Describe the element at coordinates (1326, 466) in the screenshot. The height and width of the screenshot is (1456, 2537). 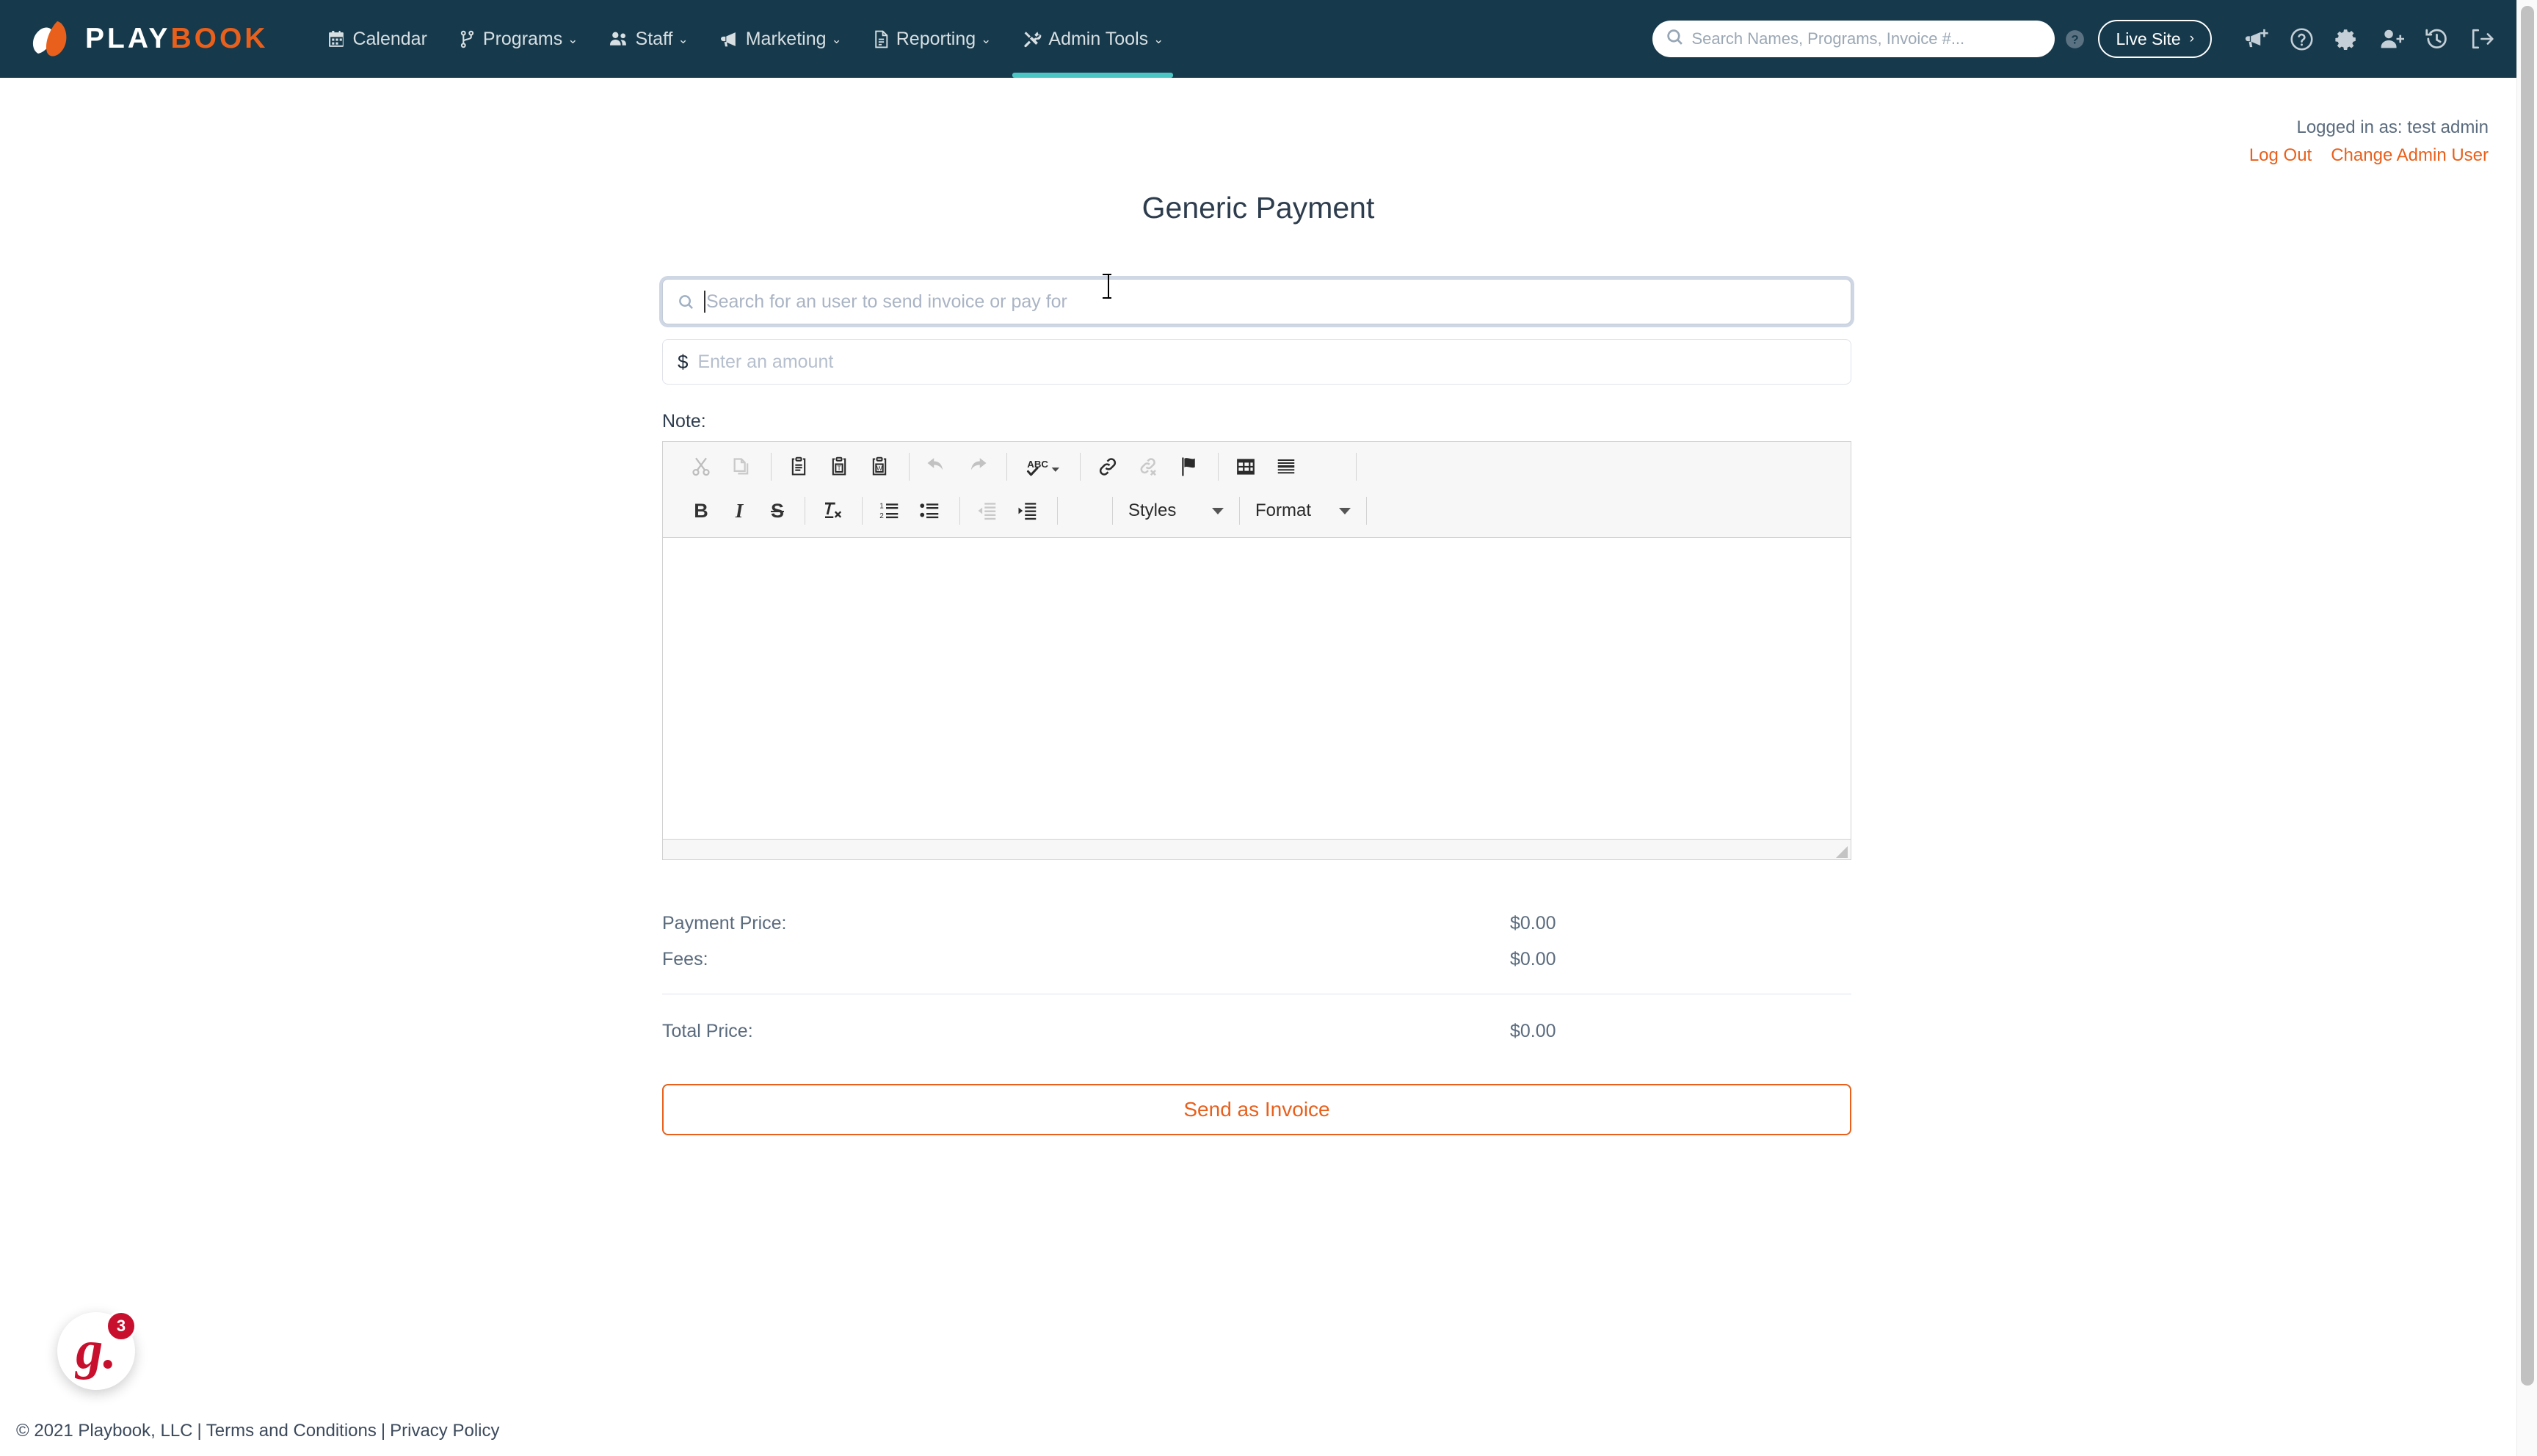
I see `special-char-icon` at that location.